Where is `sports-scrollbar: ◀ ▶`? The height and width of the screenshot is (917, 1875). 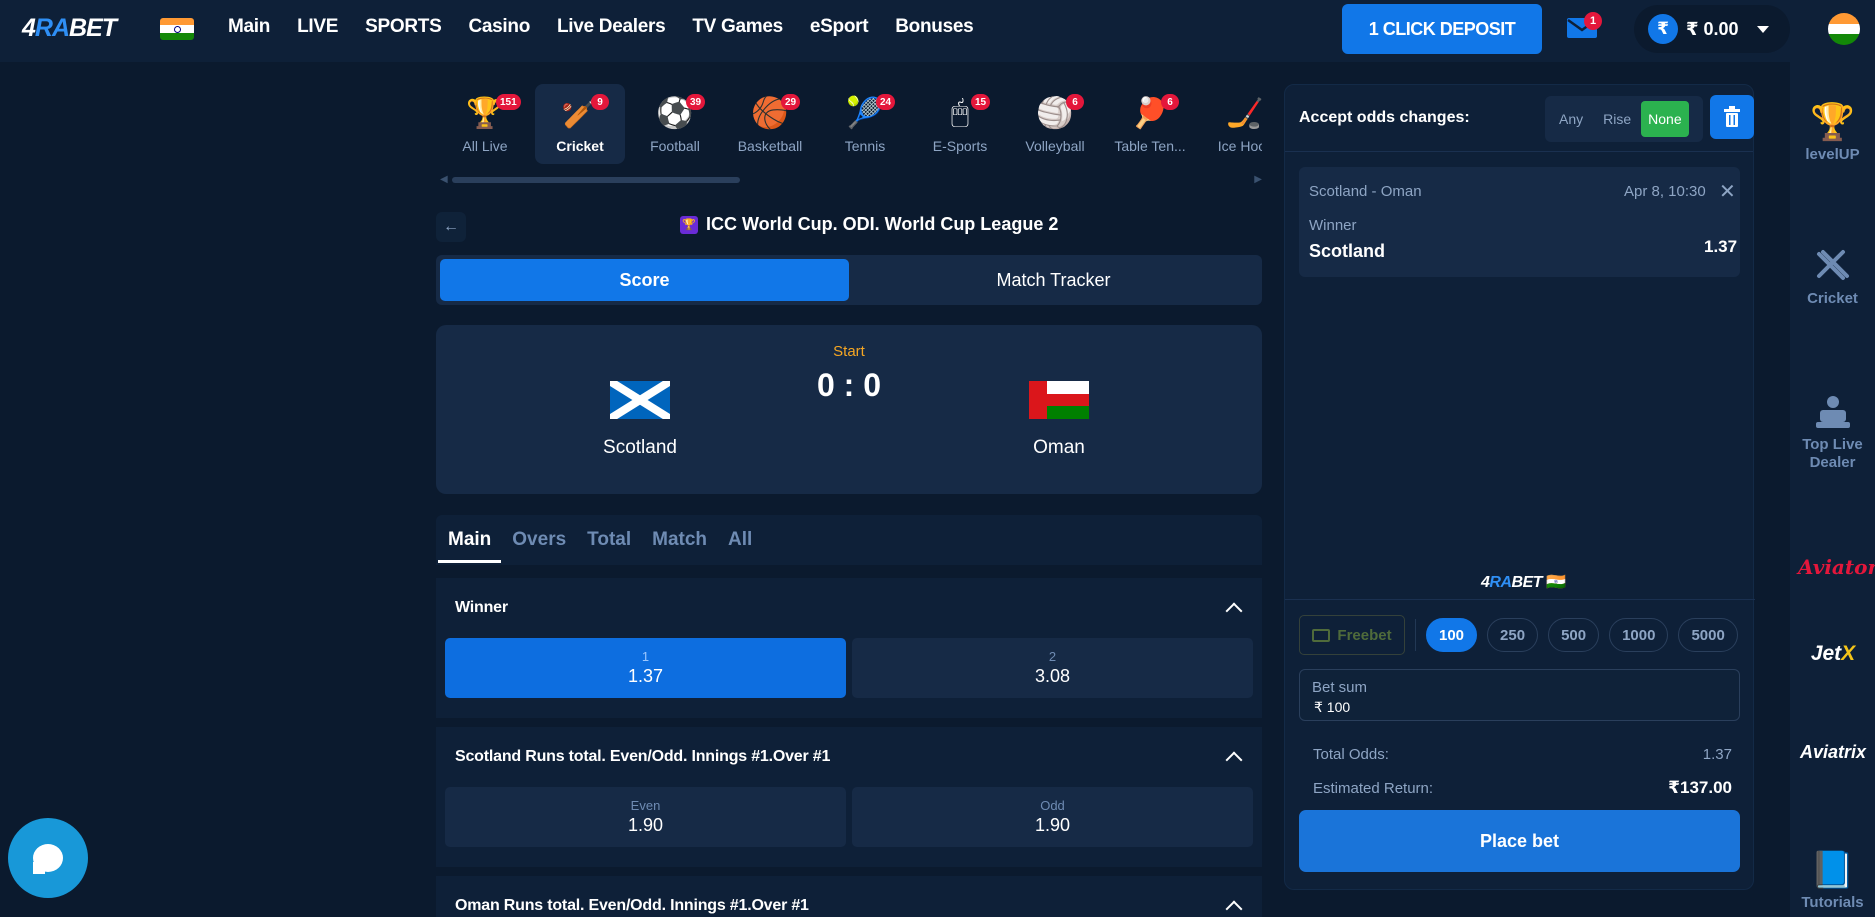 sports-scrollbar: ◀ ▶ is located at coordinates (851, 179).